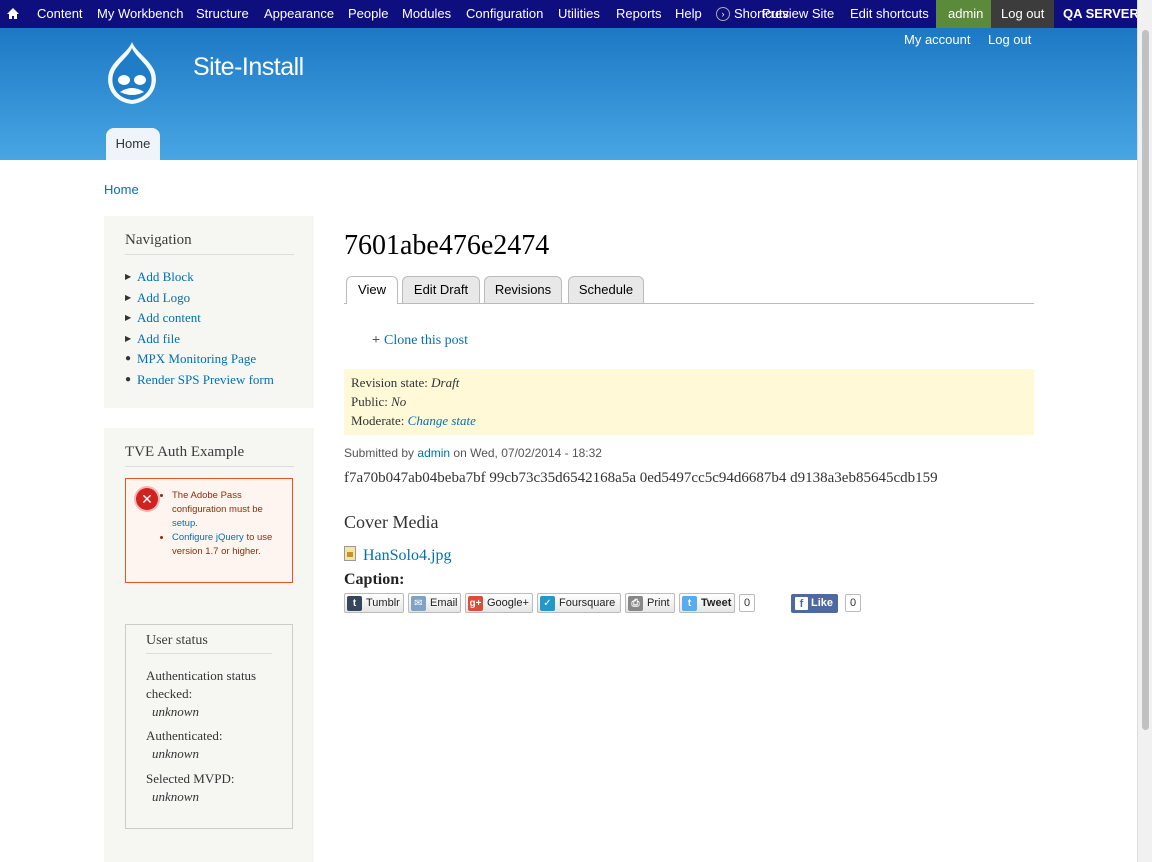  I want to click on tab-view: View, so click(372, 290).